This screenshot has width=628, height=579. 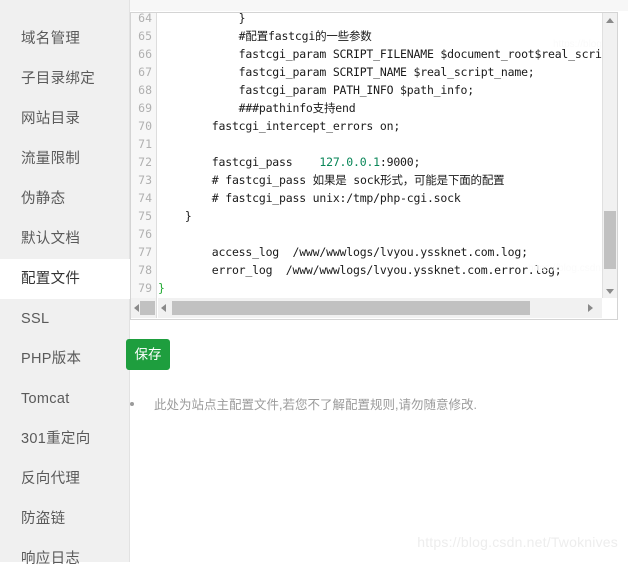 What do you see at coordinates (145, 19) in the screenshot?
I see `line-number: 64` at bounding box center [145, 19].